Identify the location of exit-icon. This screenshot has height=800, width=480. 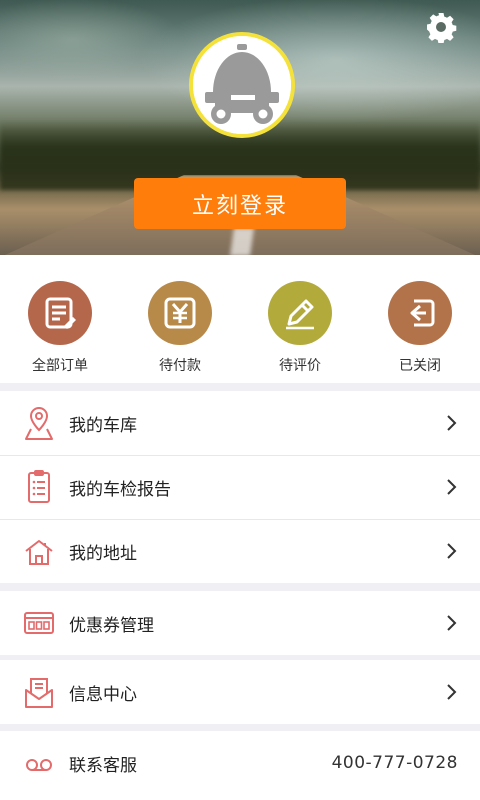
(420, 313).